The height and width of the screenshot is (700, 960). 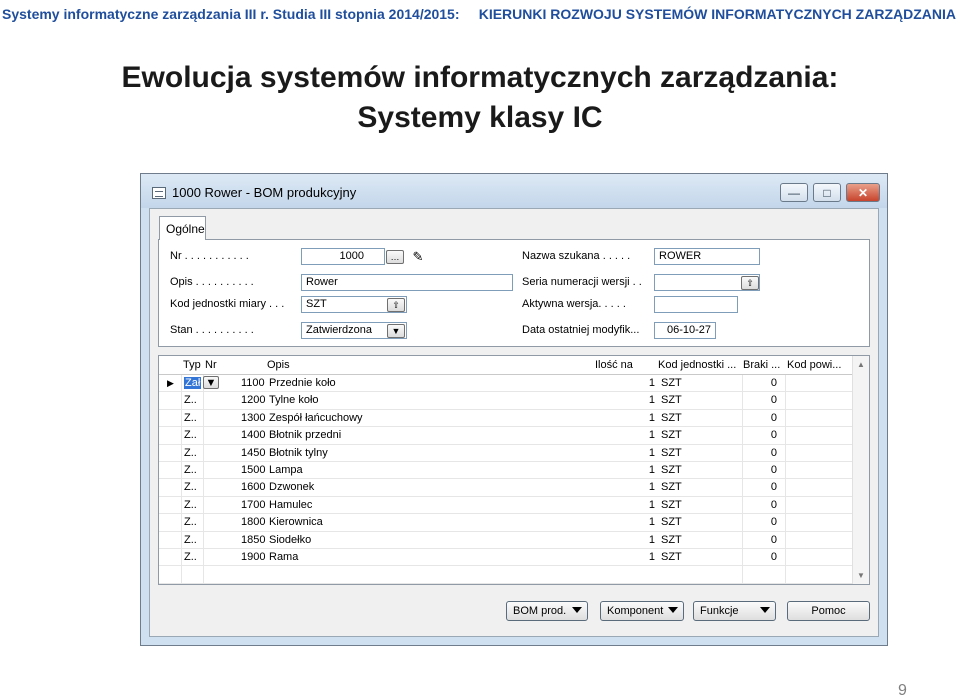 I want to click on col-ilosc: Ilość na, so click(x=614, y=365).